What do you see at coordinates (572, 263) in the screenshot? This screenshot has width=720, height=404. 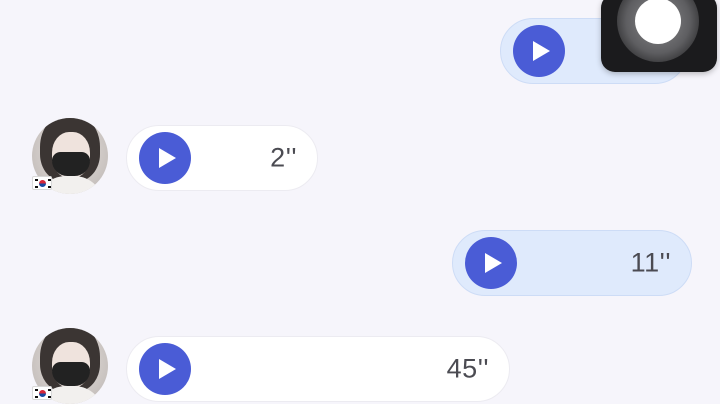 I see `voice-message-sent: 11''` at bounding box center [572, 263].